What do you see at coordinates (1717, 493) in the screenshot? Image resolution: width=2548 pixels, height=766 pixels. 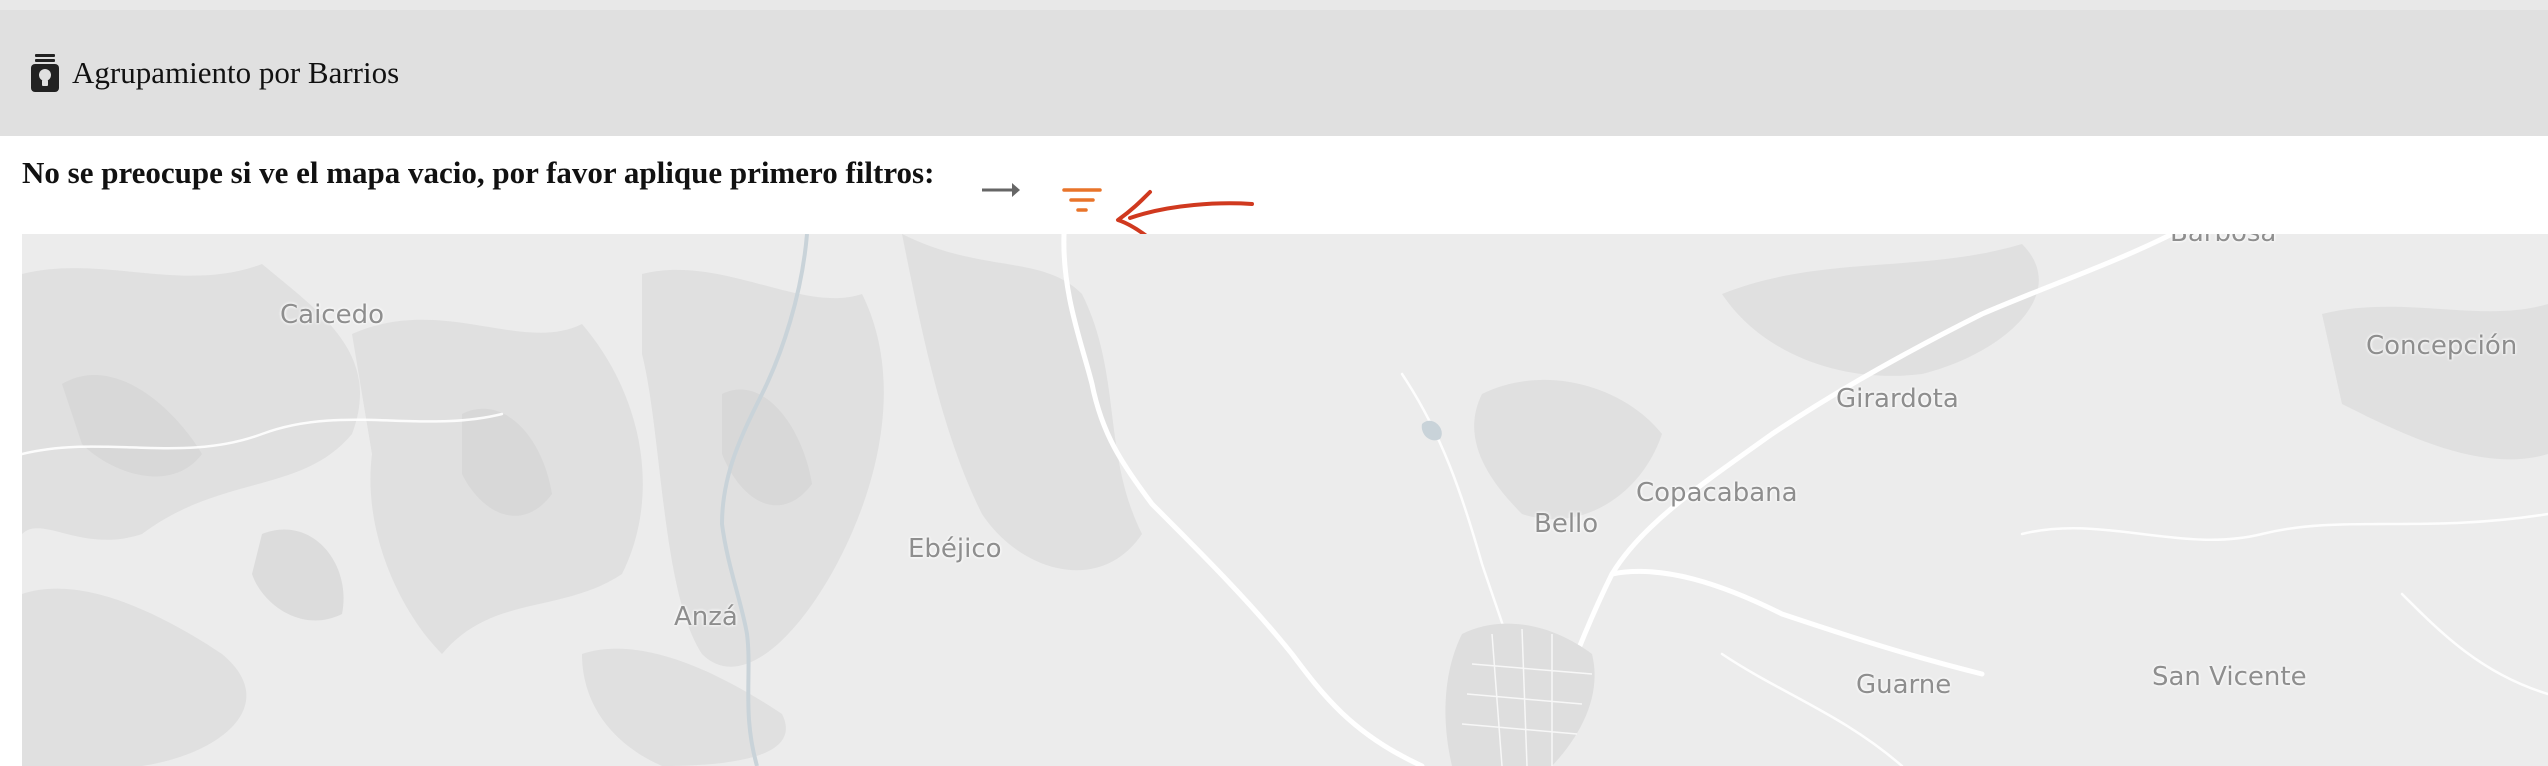 I see `map-label-copacabana: Copacabana` at bounding box center [1717, 493].